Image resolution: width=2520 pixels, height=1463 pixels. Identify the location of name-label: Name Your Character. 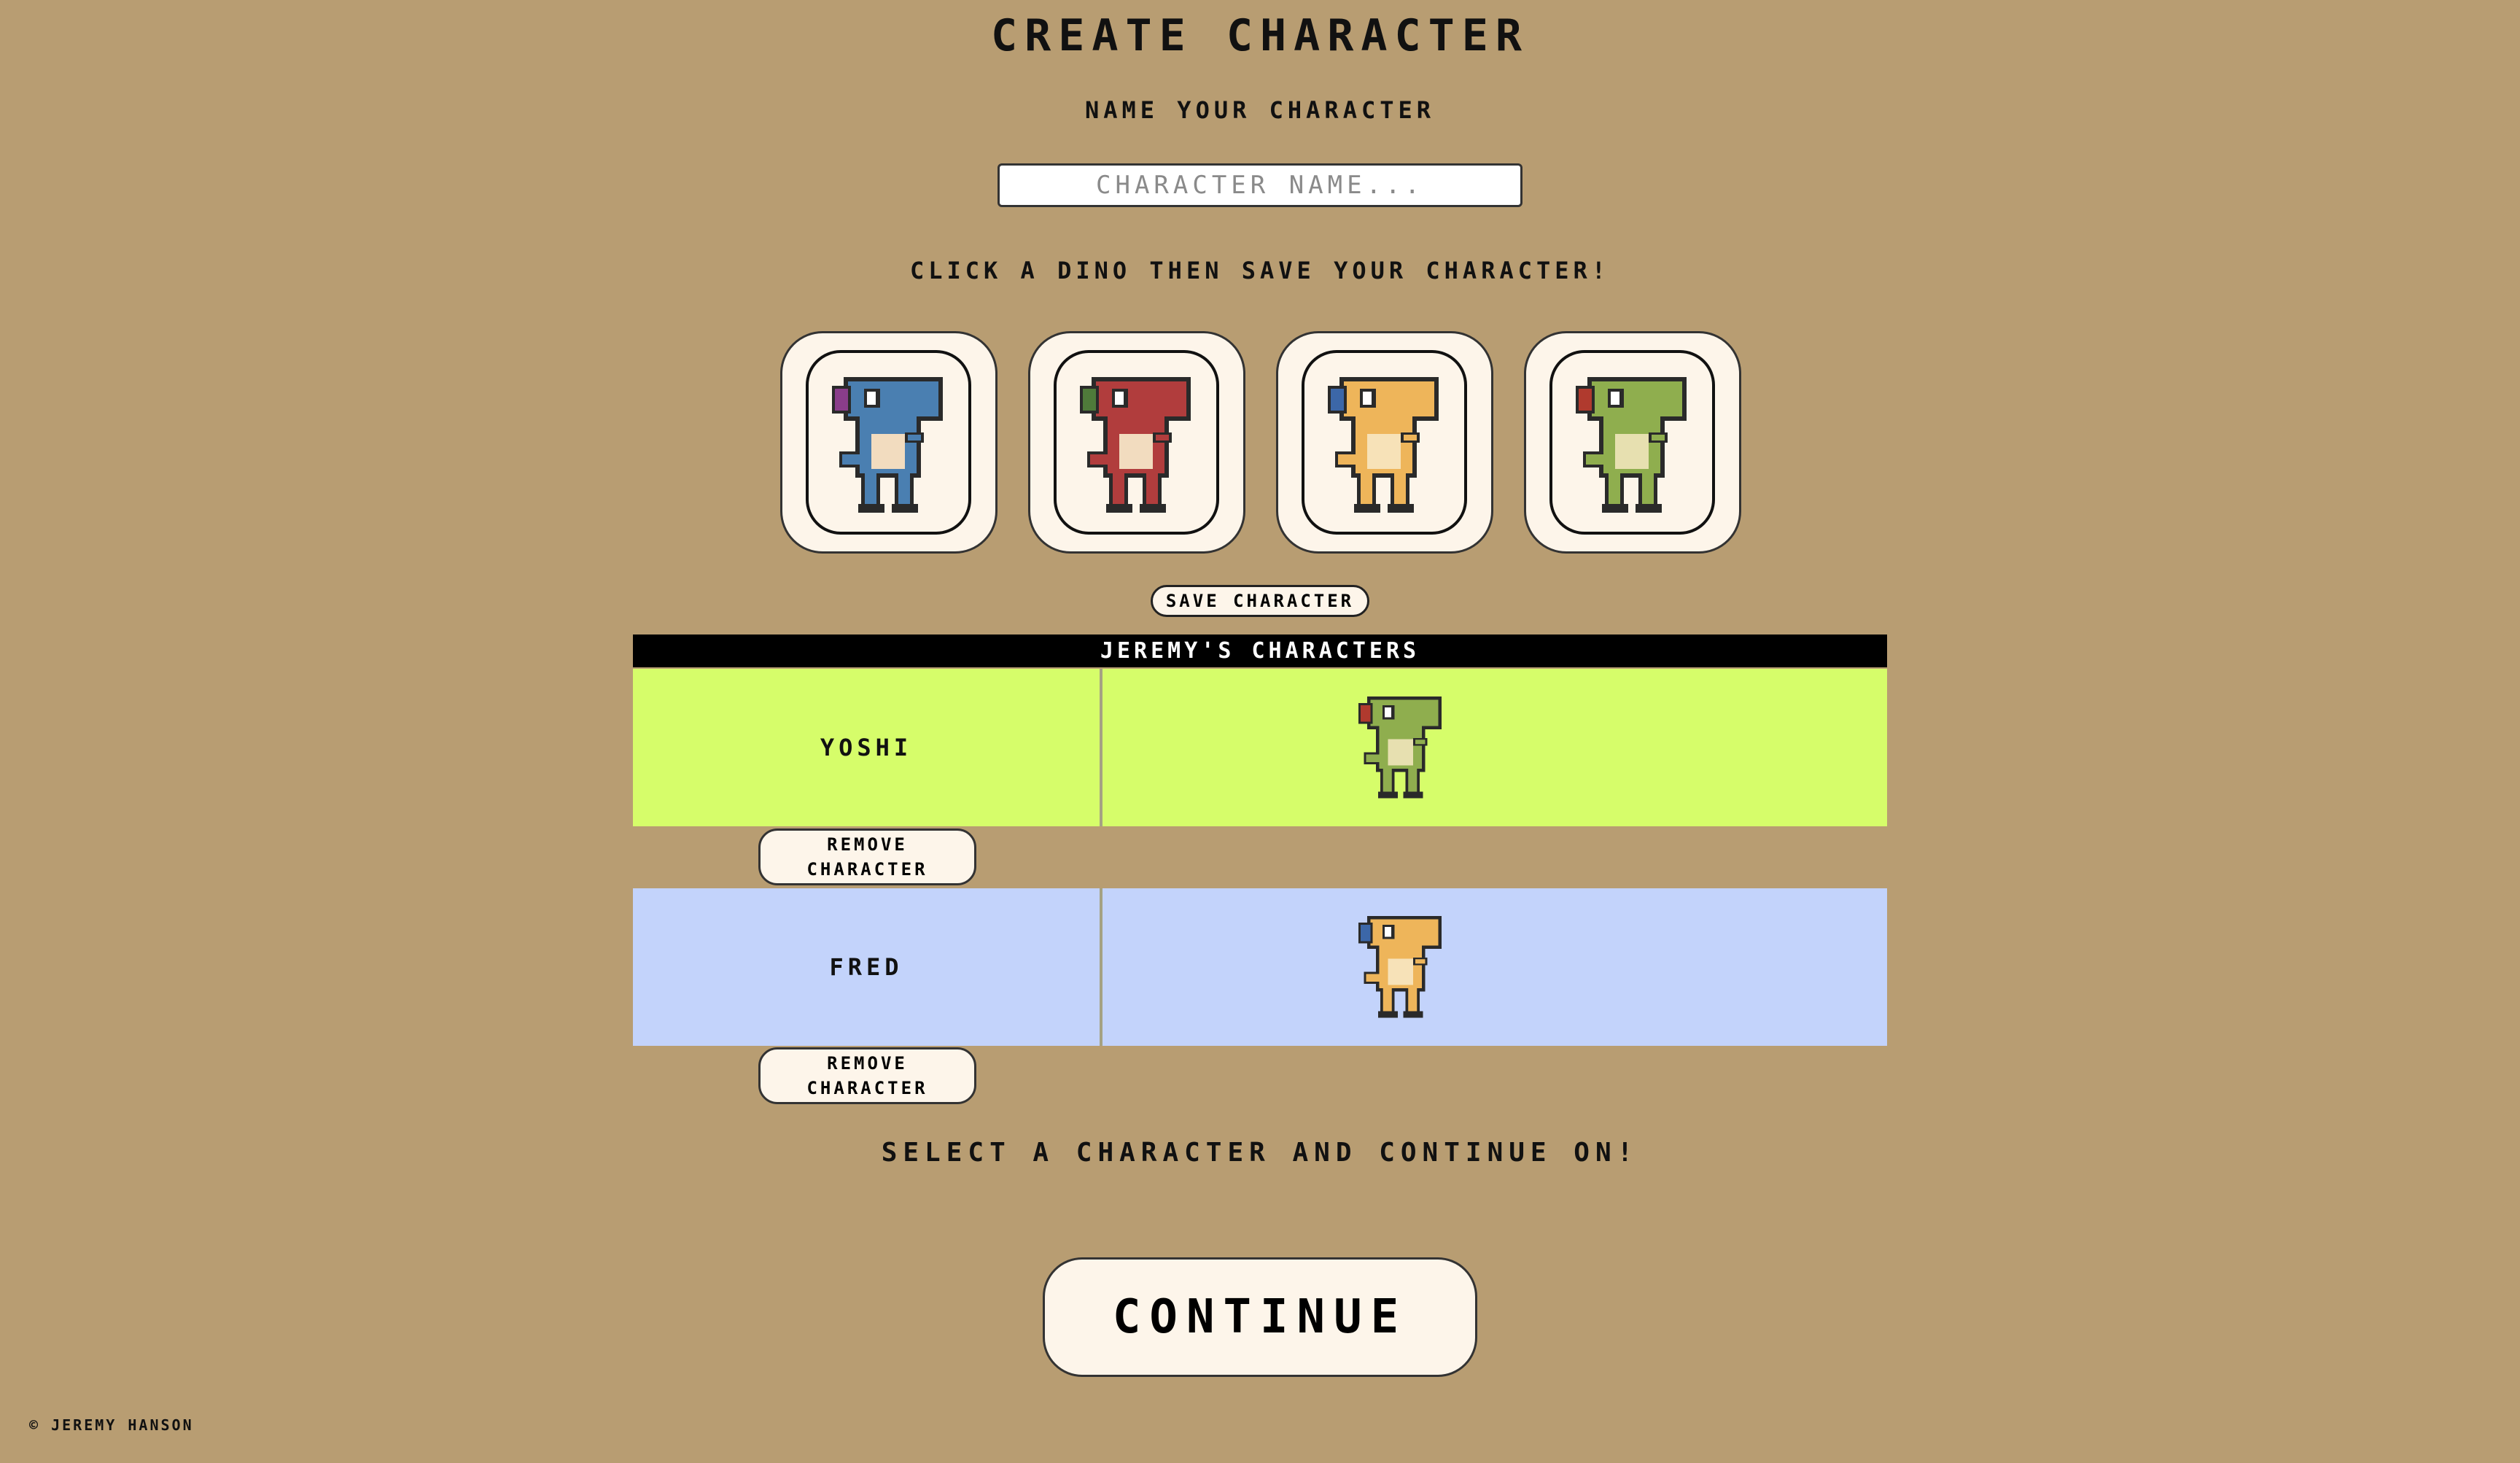
(1260, 110).